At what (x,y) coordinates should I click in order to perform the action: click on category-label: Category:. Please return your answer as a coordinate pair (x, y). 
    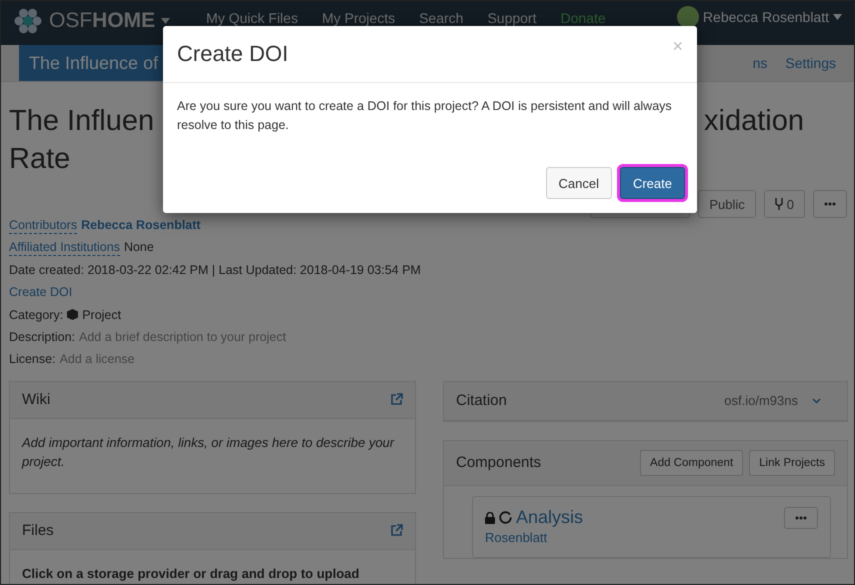
    Looking at the image, I should click on (36, 315).